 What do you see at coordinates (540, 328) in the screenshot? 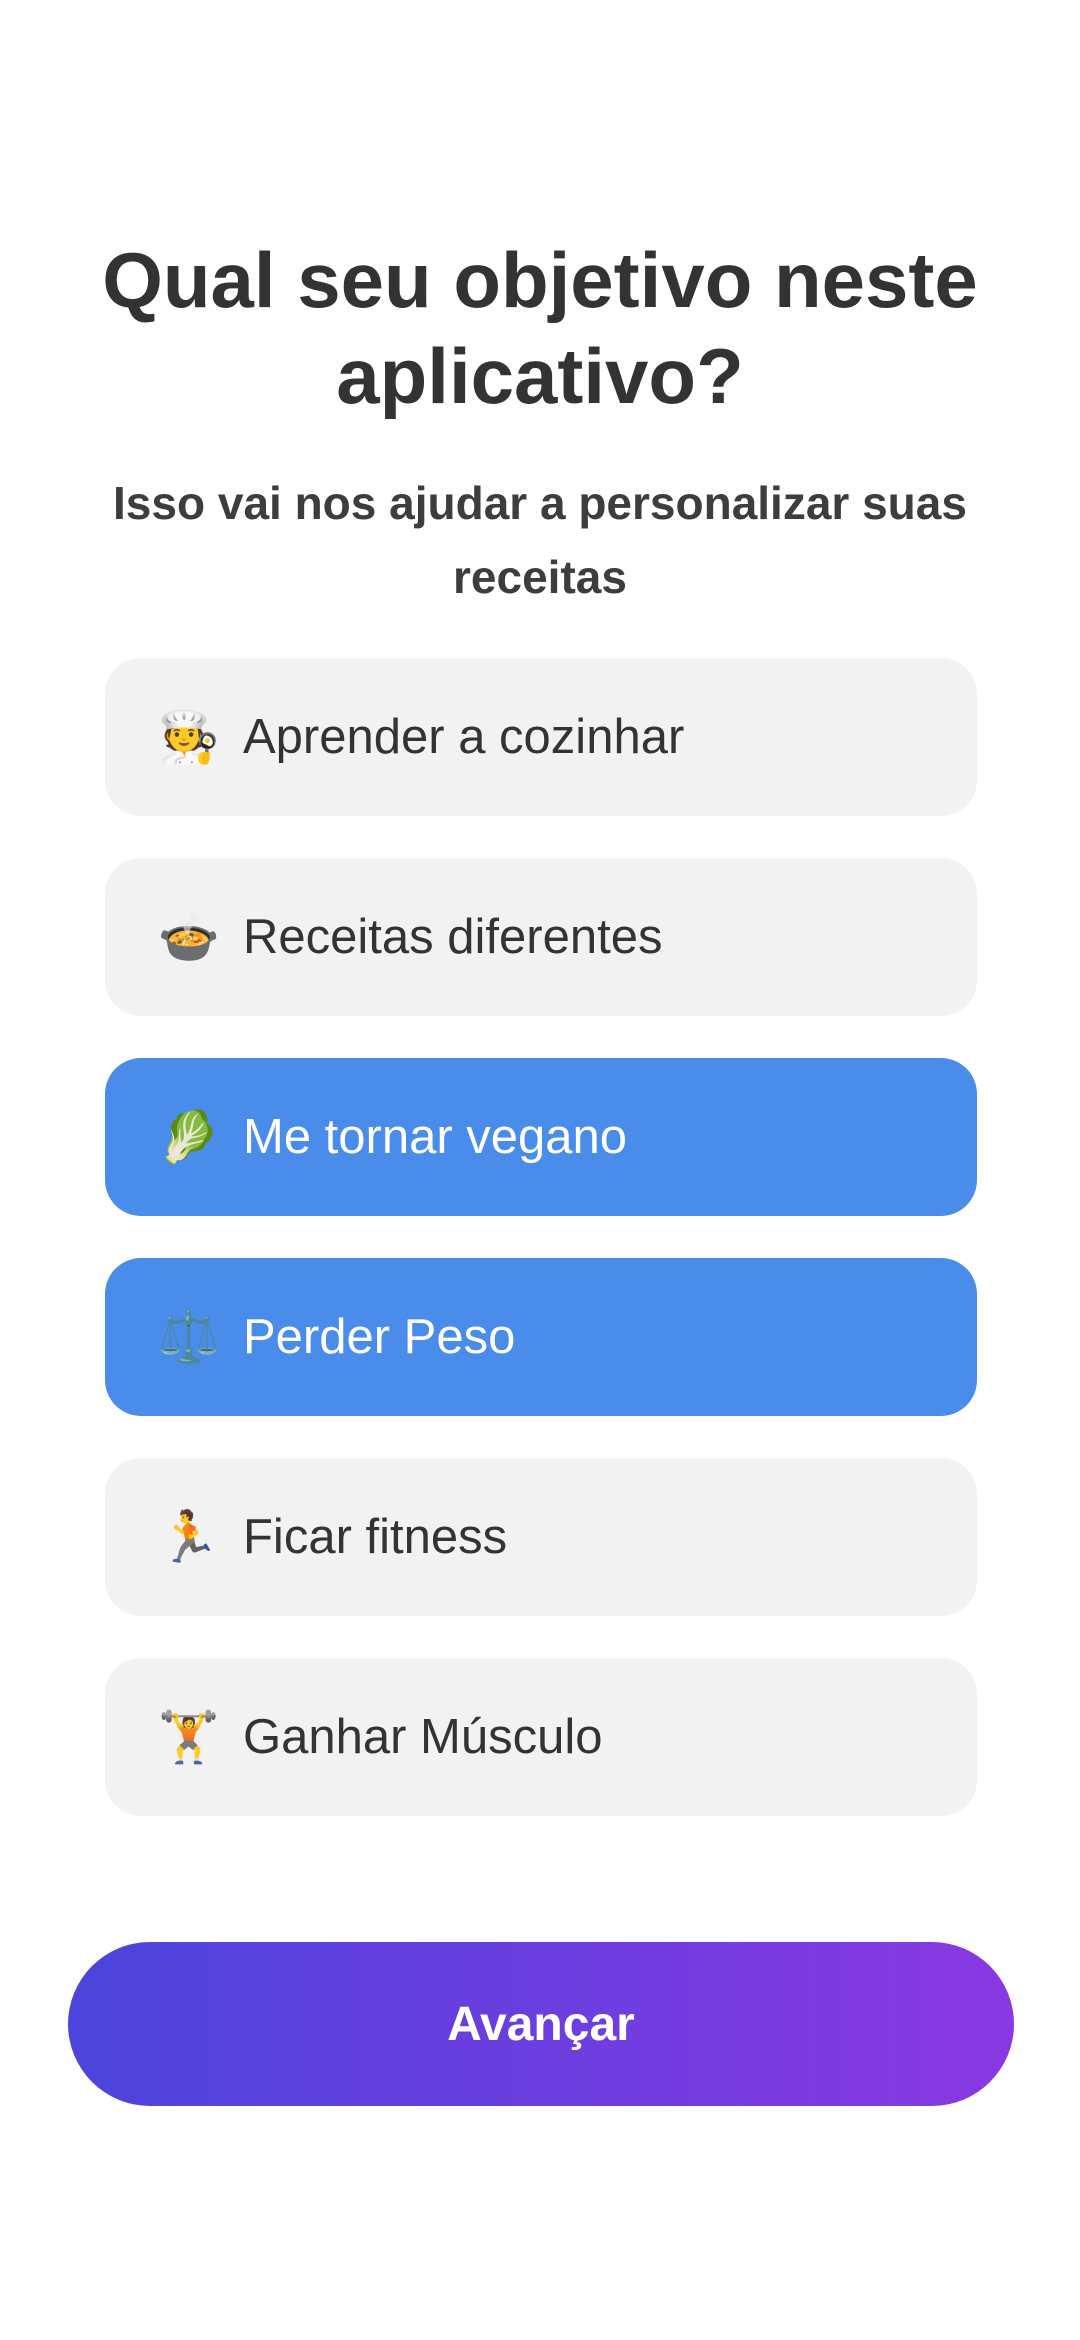
I see `page-title: Qual seu objetivo neste aplicativo?` at bounding box center [540, 328].